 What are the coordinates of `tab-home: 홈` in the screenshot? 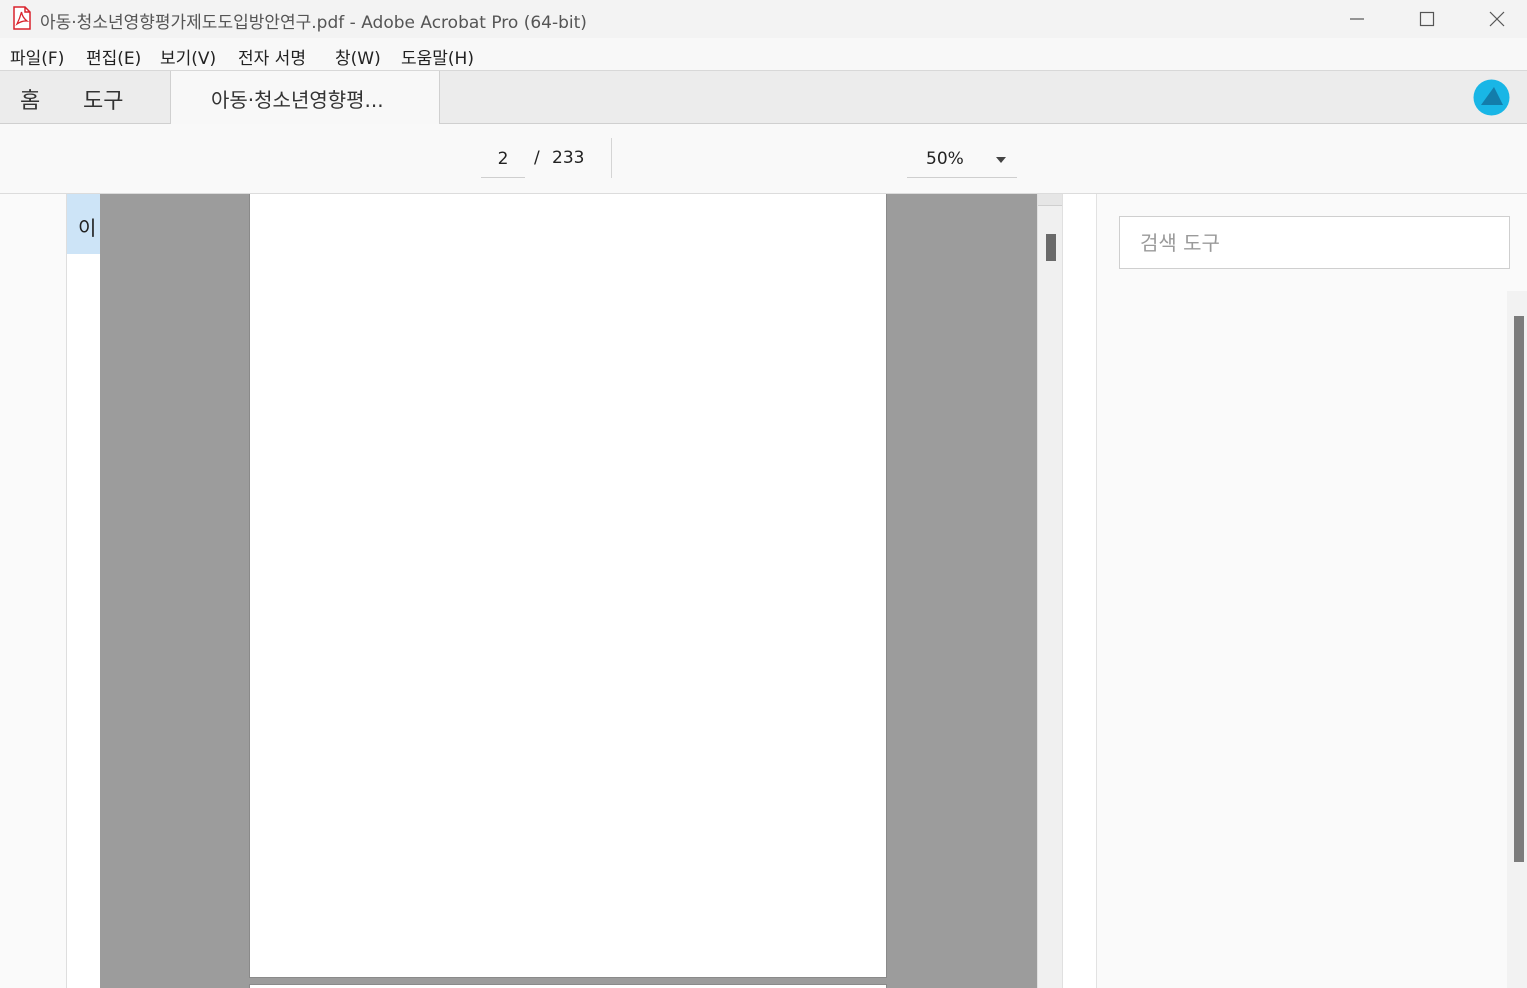 It's located at (30, 99).